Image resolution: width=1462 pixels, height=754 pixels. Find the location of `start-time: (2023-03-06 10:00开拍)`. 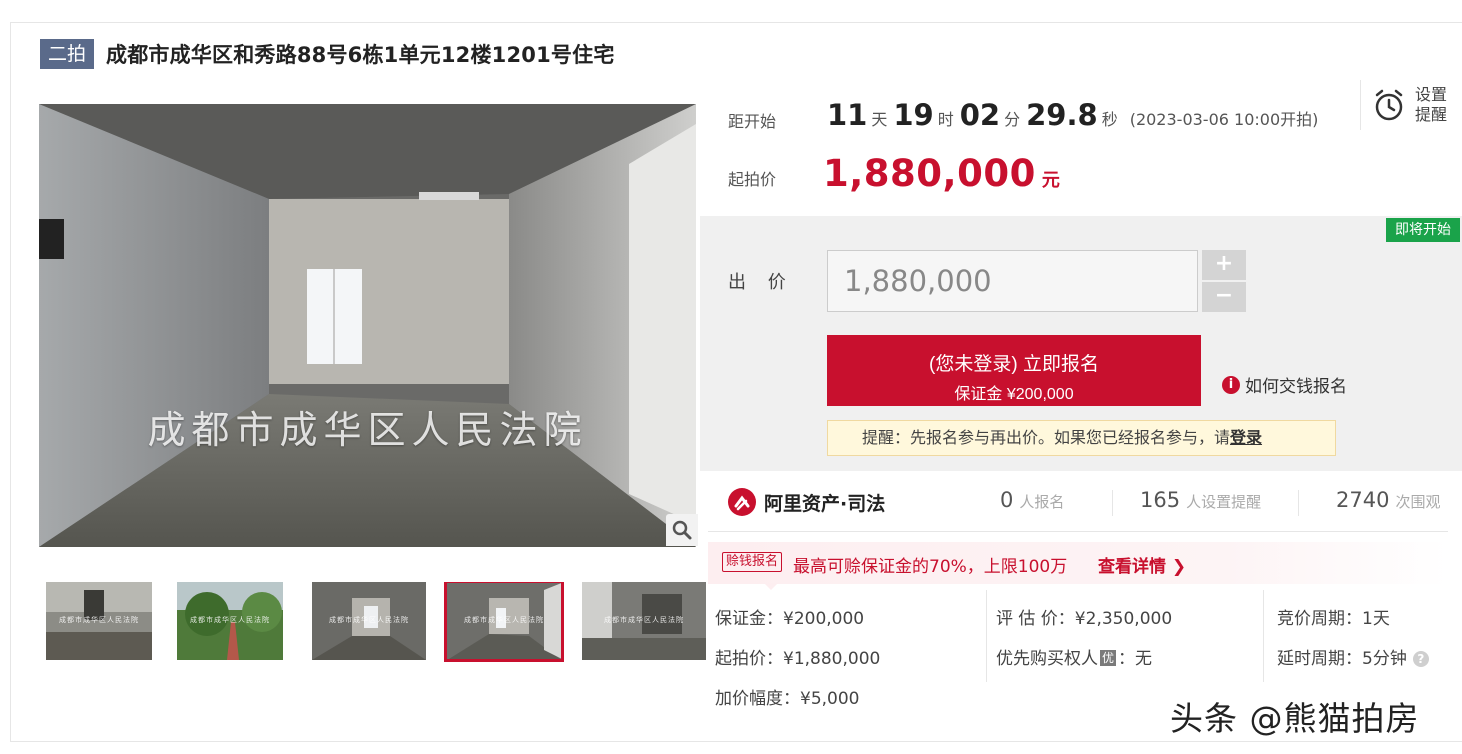

start-time: (2023-03-06 10:00开拍) is located at coordinates (1224, 119).